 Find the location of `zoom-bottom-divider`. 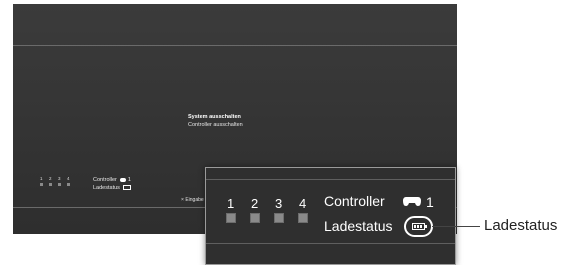

zoom-bottom-divider is located at coordinates (330, 243).